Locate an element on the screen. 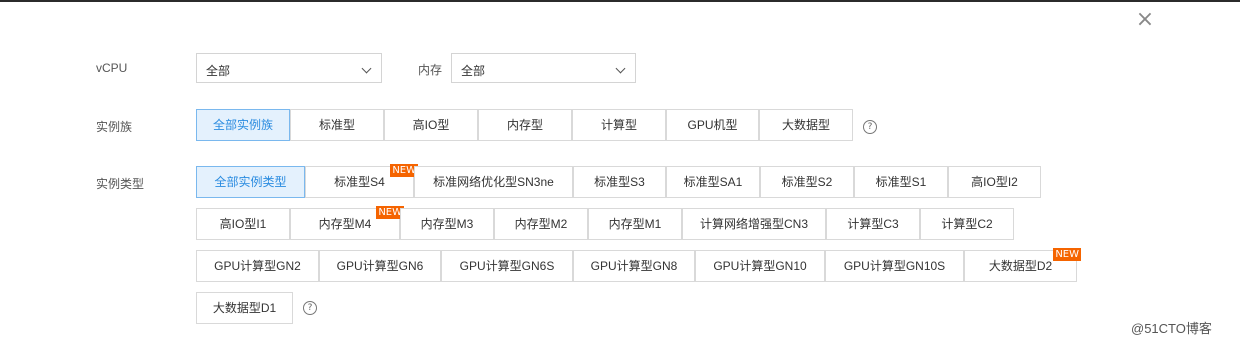  type-option: 标准型S4 NEW is located at coordinates (361, 181).